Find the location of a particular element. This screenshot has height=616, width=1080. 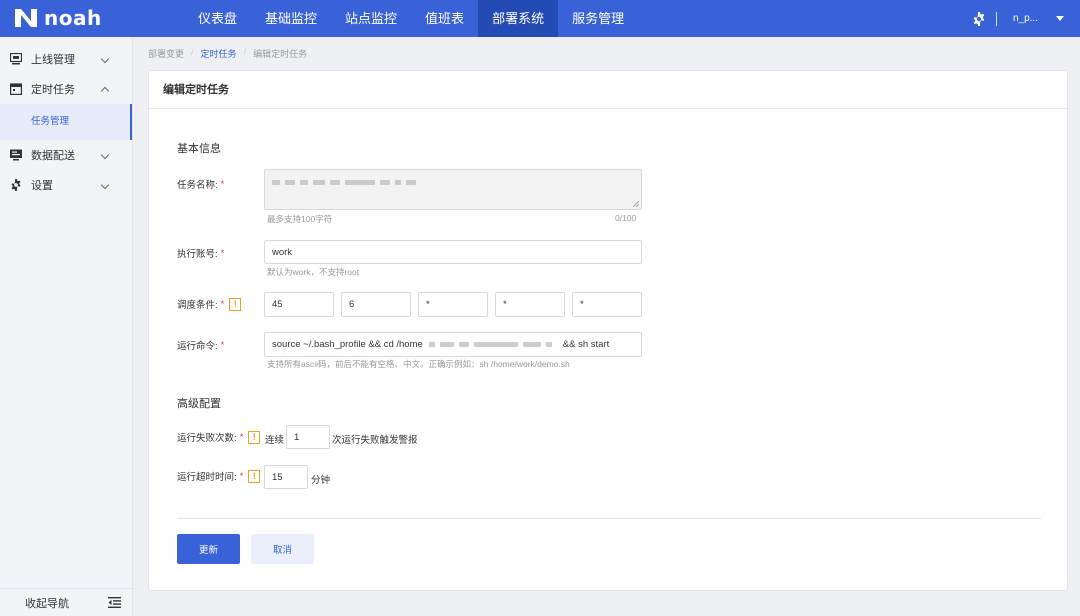

app-logo: noah is located at coordinates (57, 18).